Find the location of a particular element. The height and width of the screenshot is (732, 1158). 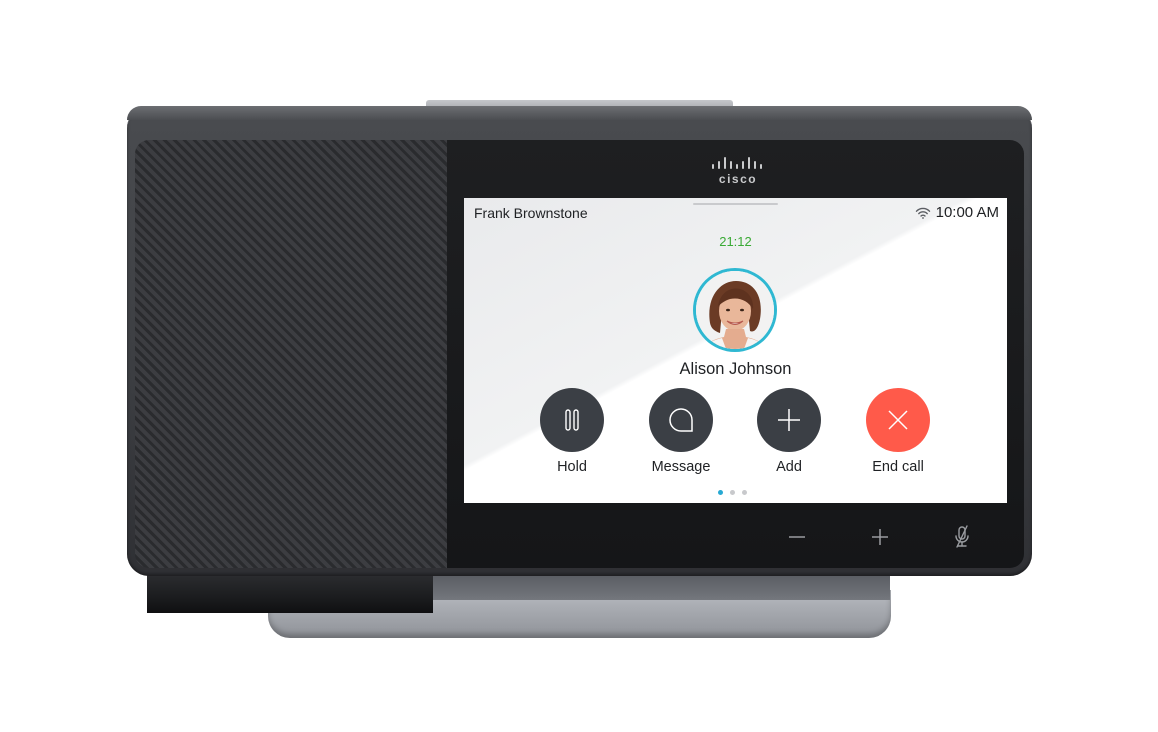

avatar-ring is located at coordinates (735, 310).